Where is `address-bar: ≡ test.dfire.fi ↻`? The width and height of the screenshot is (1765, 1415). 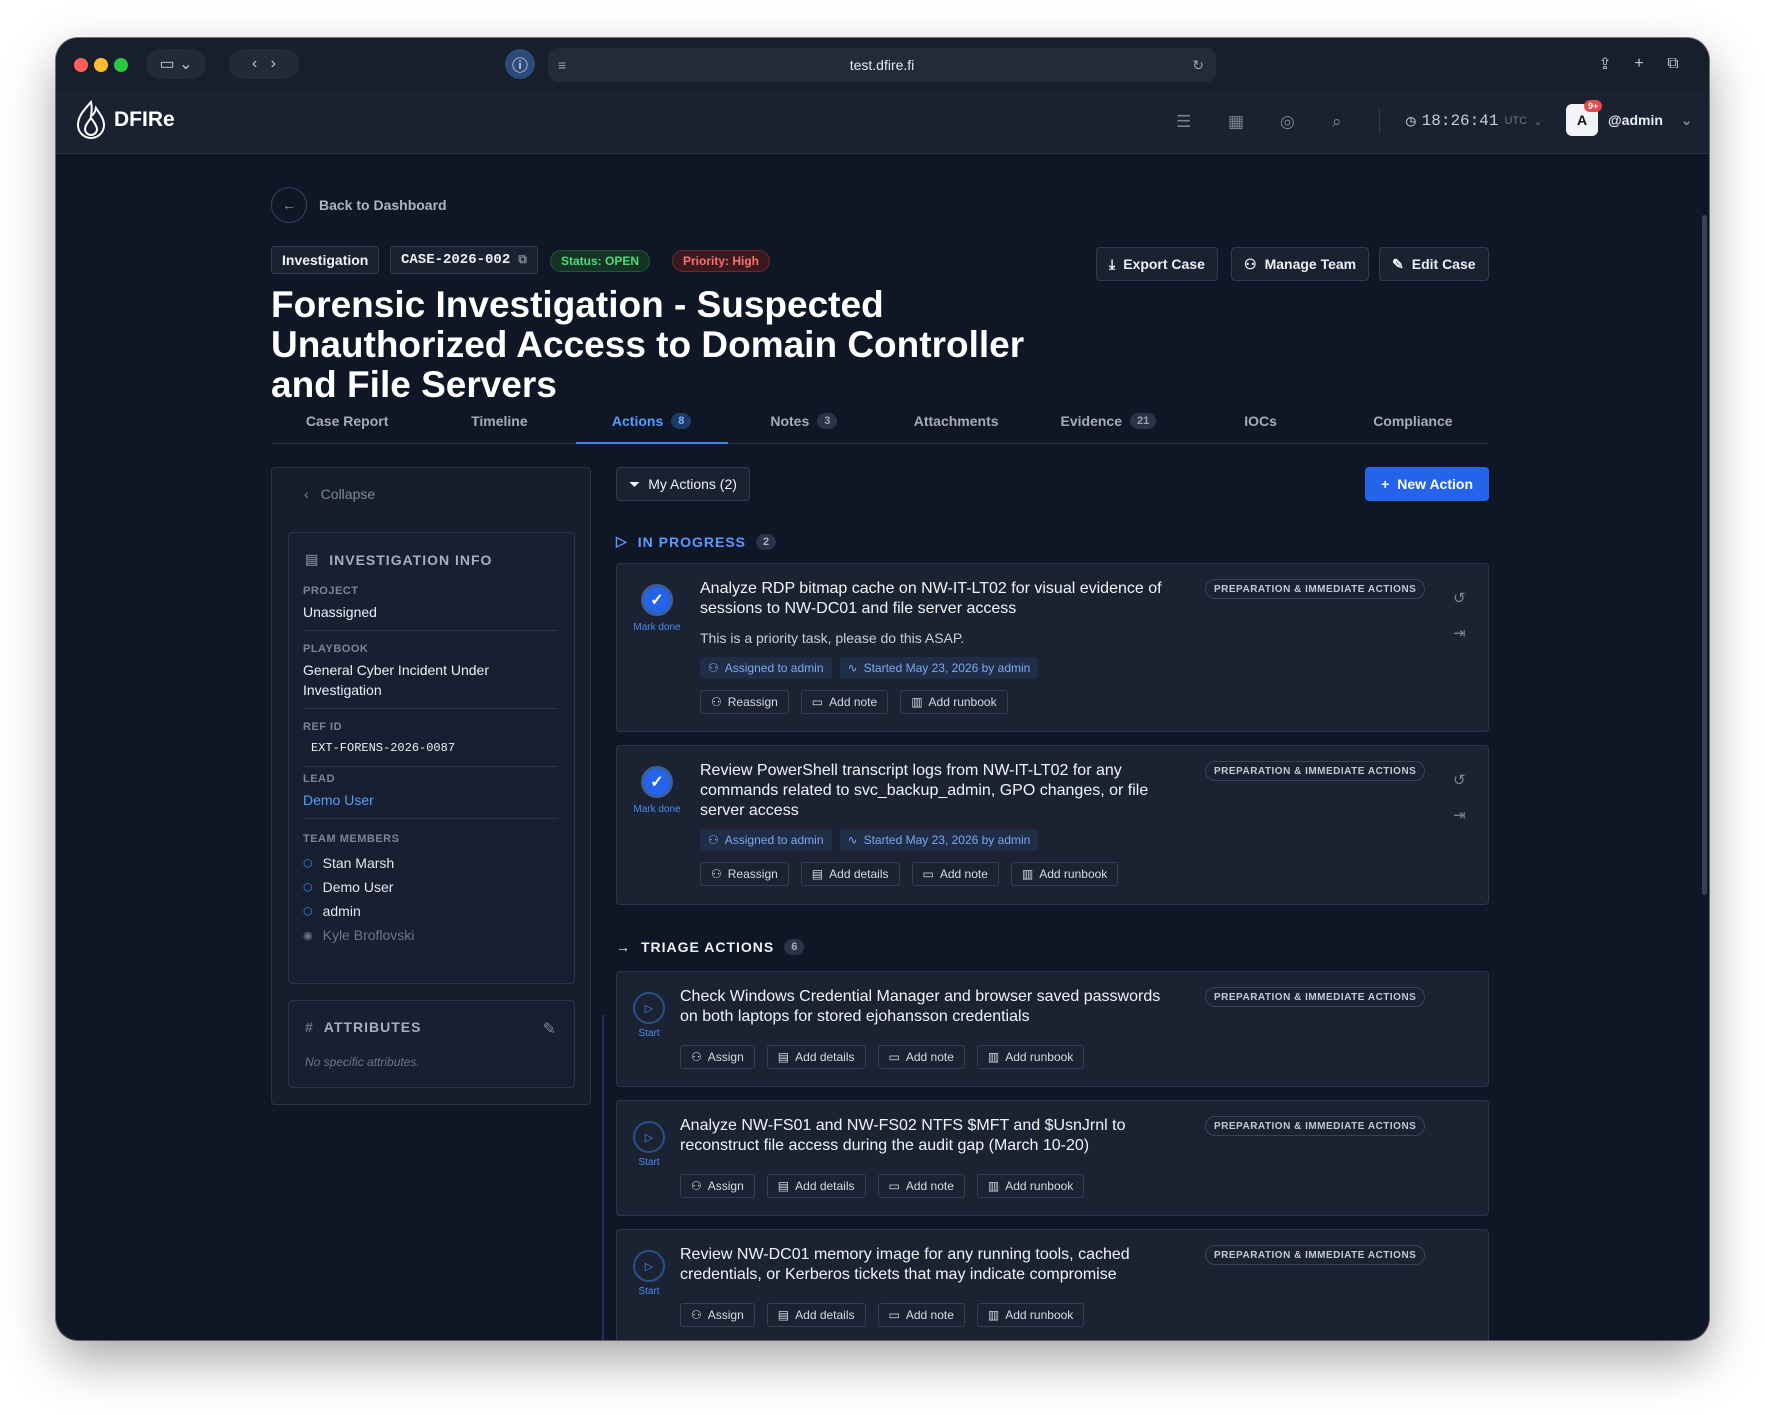
address-bar: ≡ test.dfire.fi ↻ is located at coordinates (882, 65).